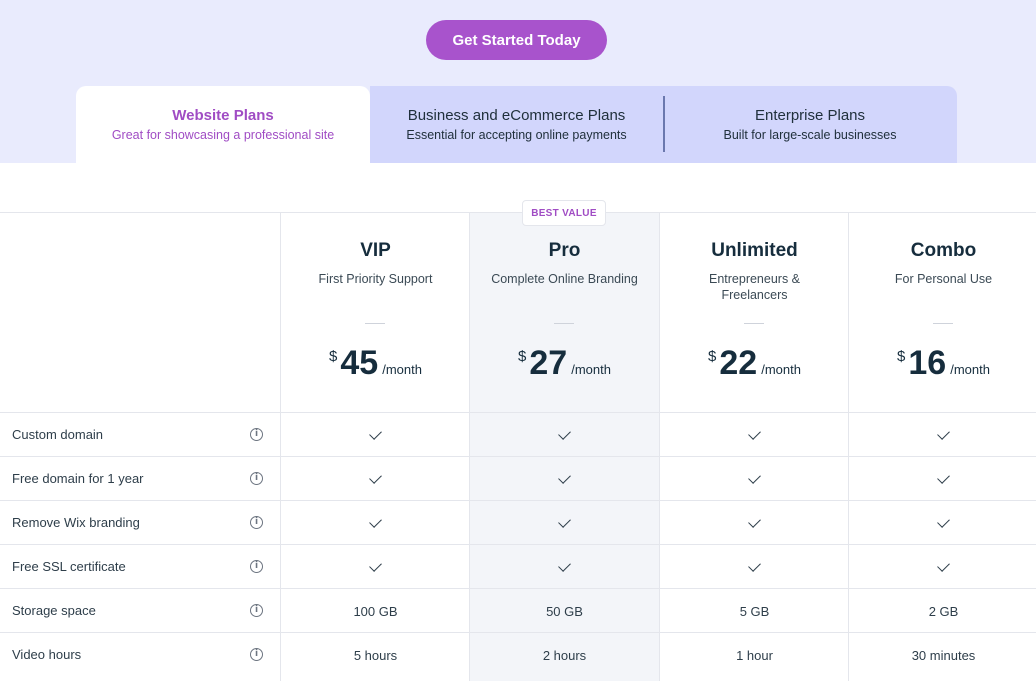 The height and width of the screenshot is (681, 1036). Describe the element at coordinates (47, 654) in the screenshot. I see `feature-label: Video hours` at that location.